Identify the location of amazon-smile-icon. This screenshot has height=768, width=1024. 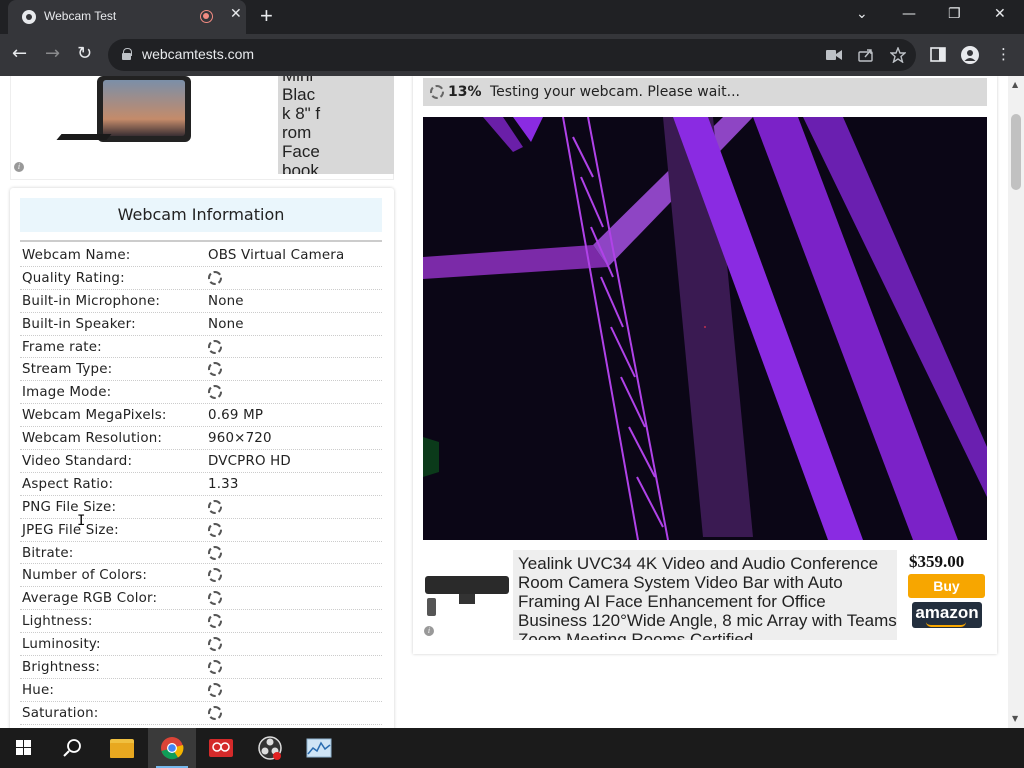
(946, 624).